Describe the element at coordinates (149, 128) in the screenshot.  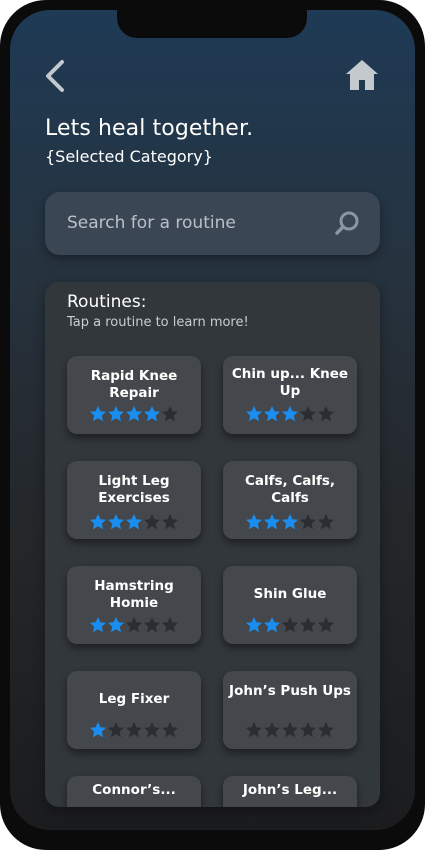
I see `page-title: Lets heal together.` at that location.